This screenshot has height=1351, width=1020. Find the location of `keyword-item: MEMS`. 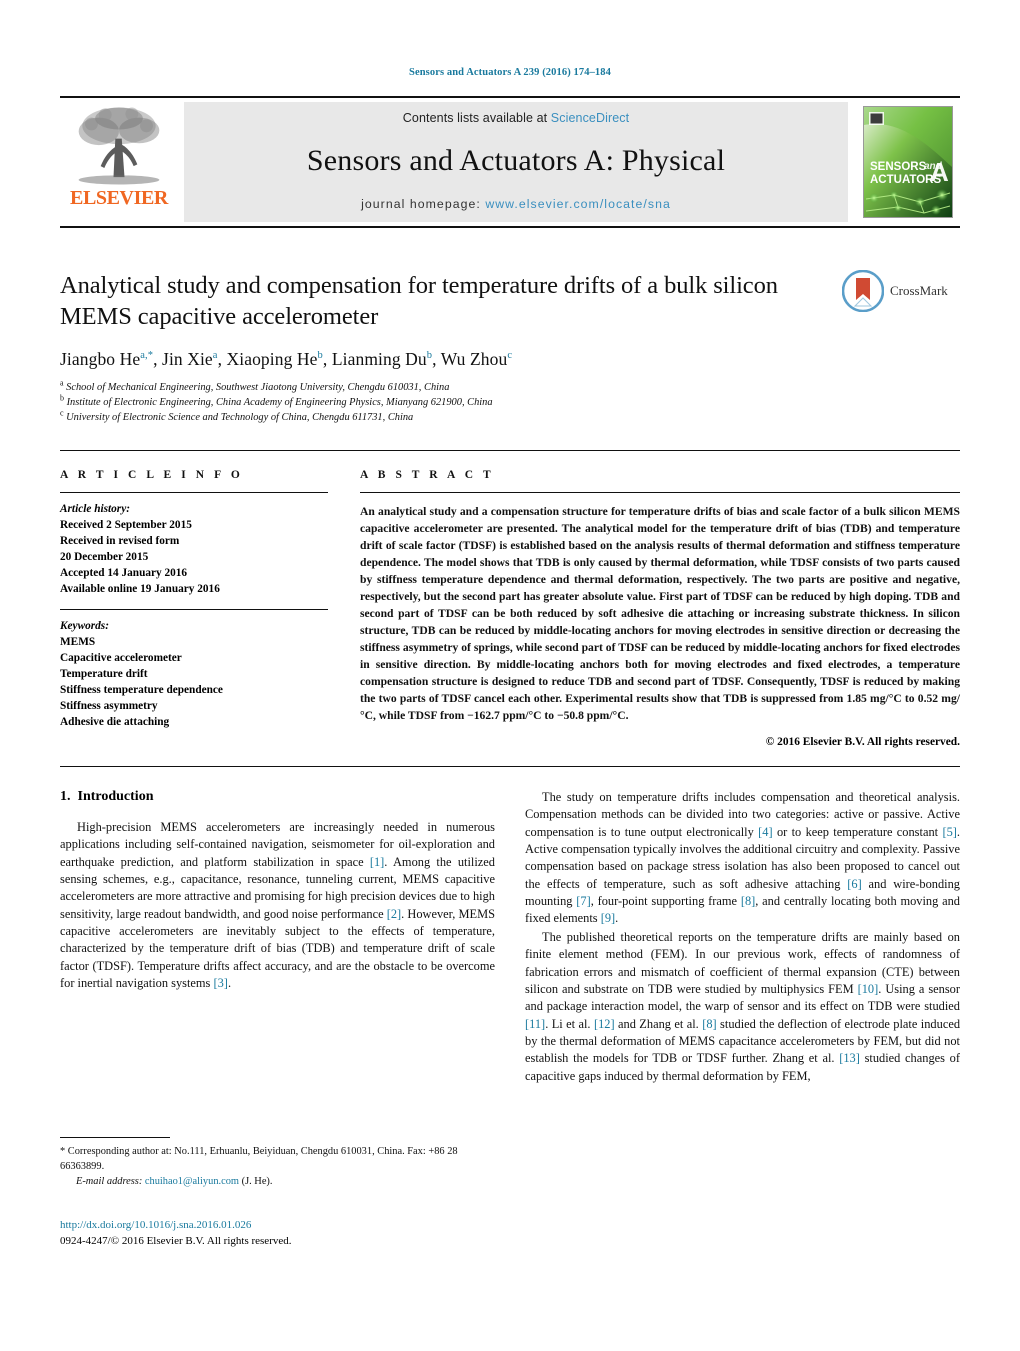

keyword-item: MEMS is located at coordinates (78, 641).